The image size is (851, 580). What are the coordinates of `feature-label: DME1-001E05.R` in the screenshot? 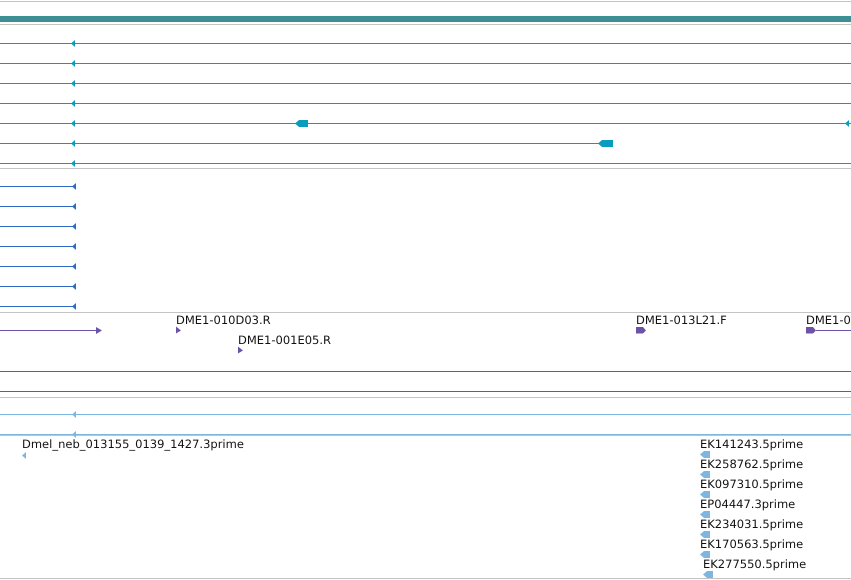 It's located at (285, 340).